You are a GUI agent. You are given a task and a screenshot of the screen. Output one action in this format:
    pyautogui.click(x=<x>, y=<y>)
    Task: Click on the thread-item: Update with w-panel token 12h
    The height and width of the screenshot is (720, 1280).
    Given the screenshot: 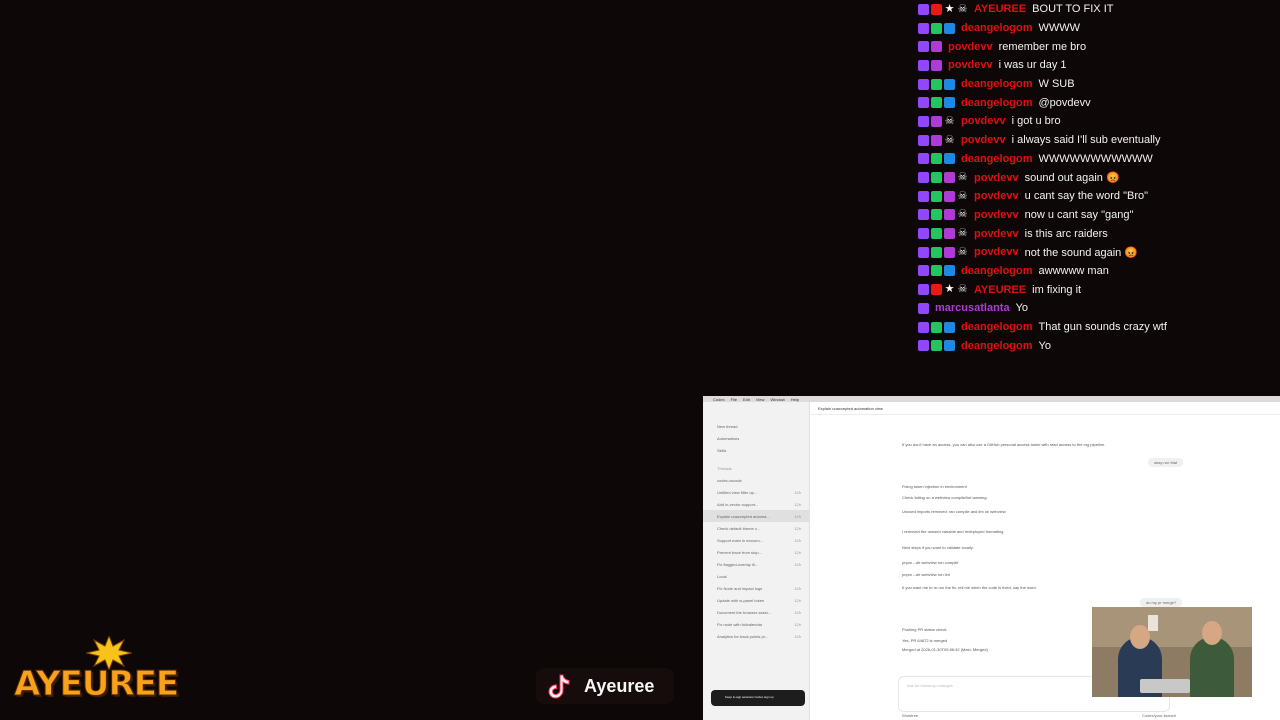 What is the action you would take?
    pyautogui.click(x=756, y=600)
    